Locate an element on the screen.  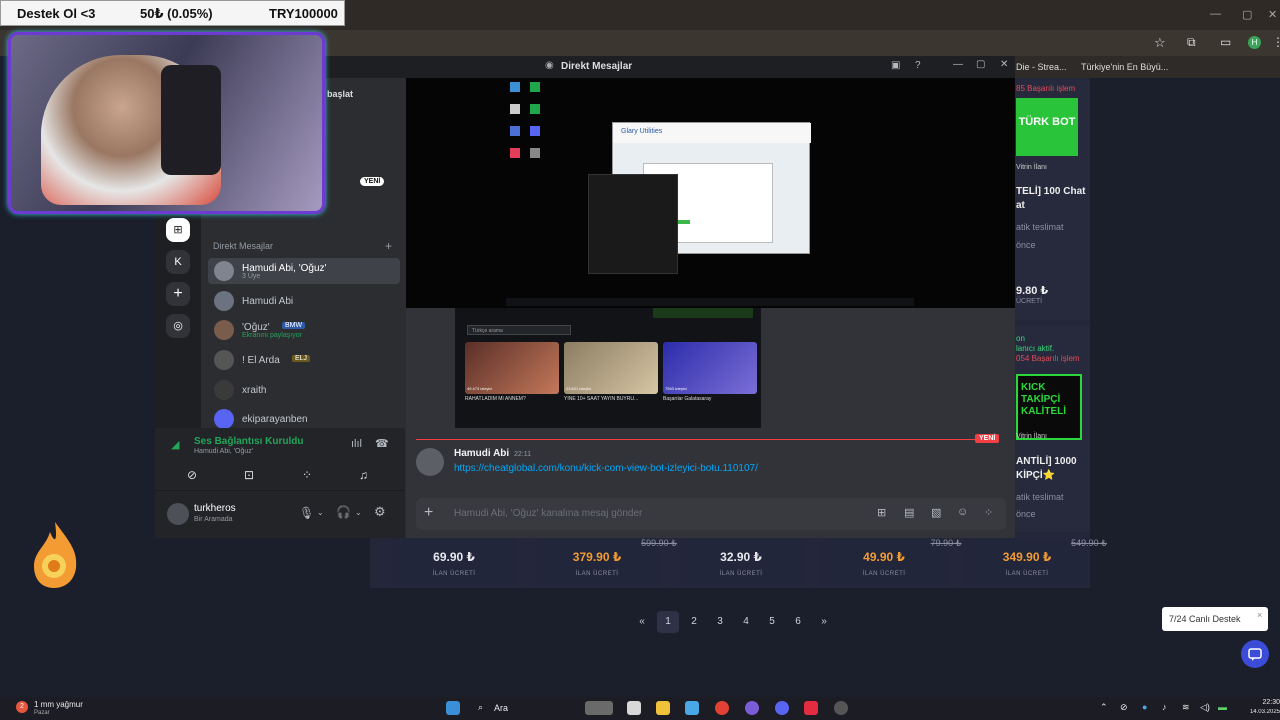
page-6: 6 is located at coordinates (798, 622).